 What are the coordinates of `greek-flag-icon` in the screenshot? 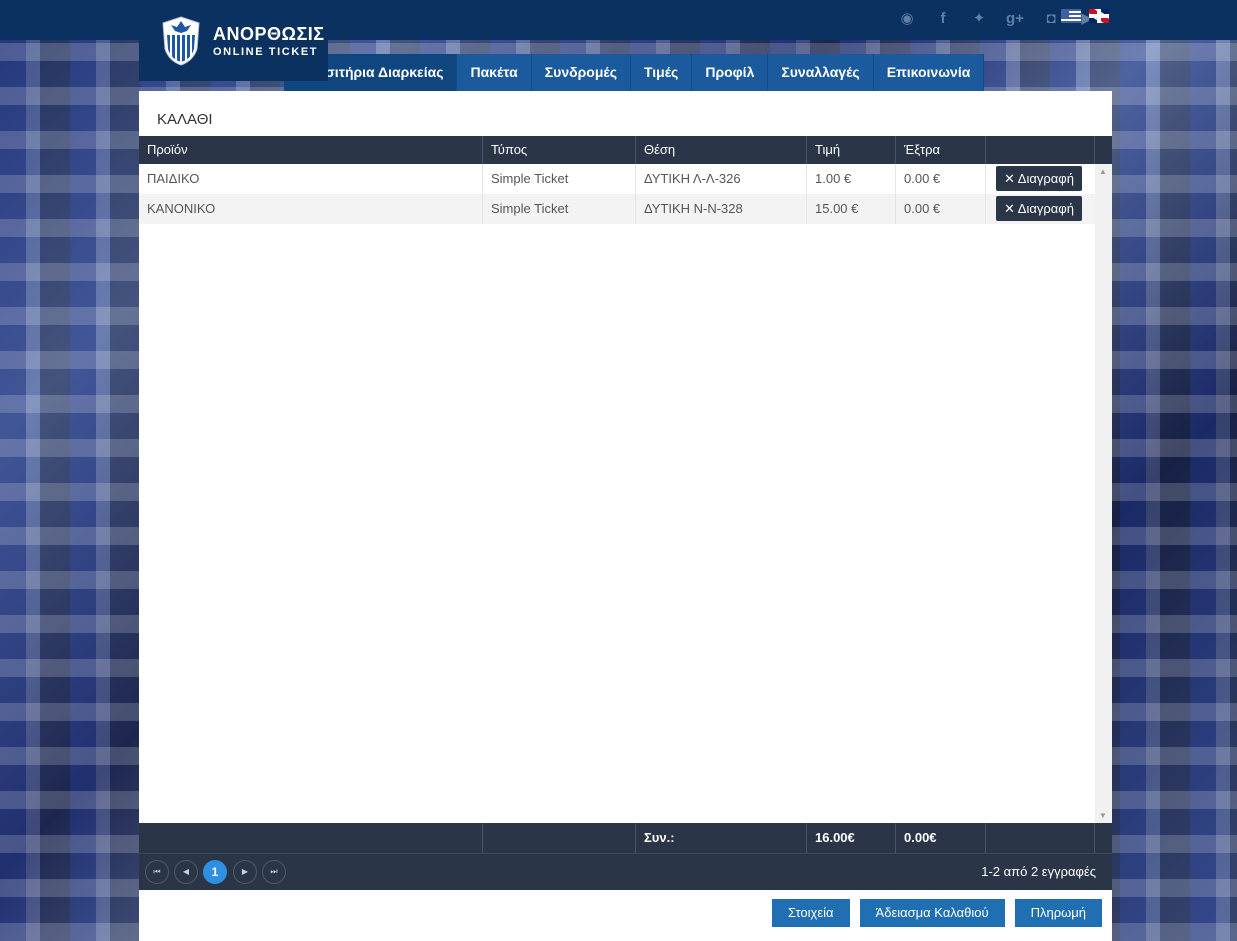 It's located at (1071, 16).